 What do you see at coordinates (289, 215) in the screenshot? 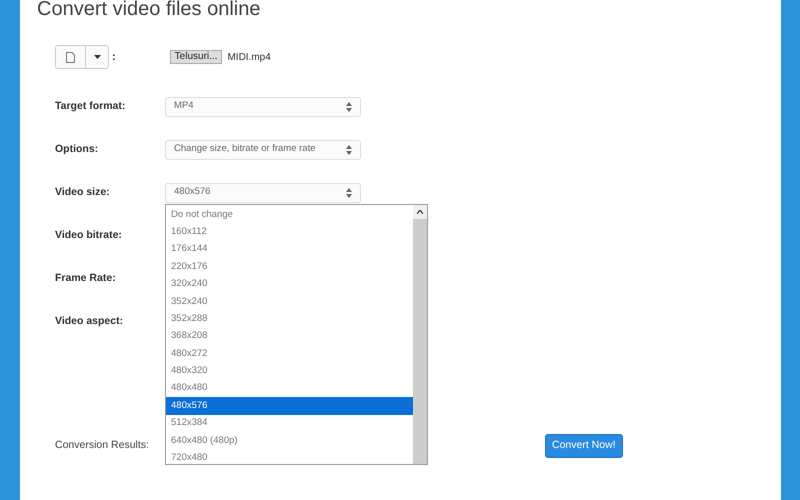
I see `dropdown-option: Do not change` at bounding box center [289, 215].